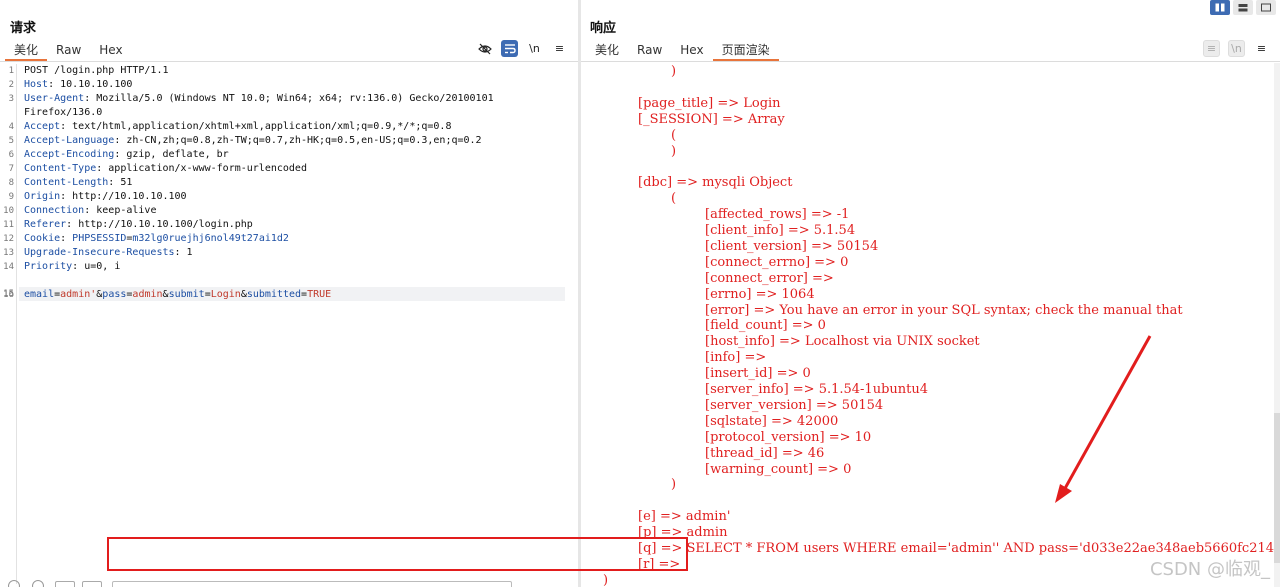 This screenshot has height=587, width=1280. What do you see at coordinates (110, 51) in the screenshot?
I see `request-tab-hex: Hex` at bounding box center [110, 51].